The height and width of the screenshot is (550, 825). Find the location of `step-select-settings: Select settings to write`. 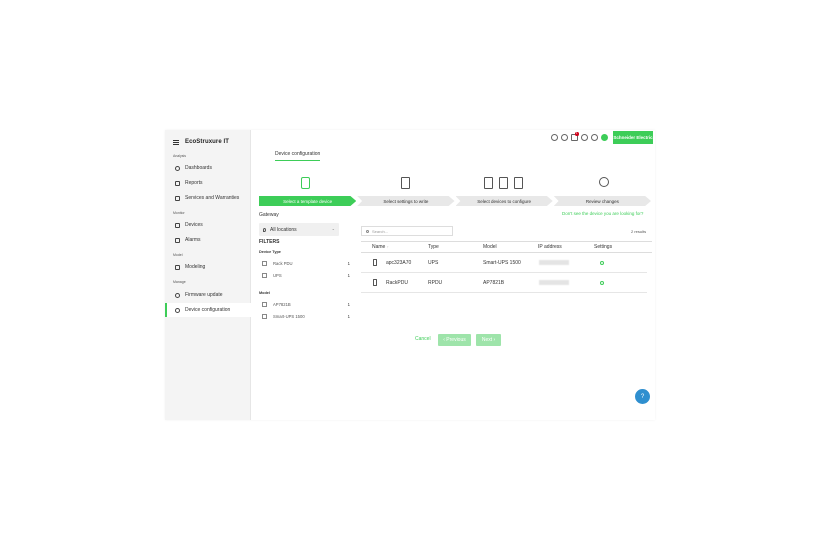

step-select-settings: Select settings to write is located at coordinates (406, 201).